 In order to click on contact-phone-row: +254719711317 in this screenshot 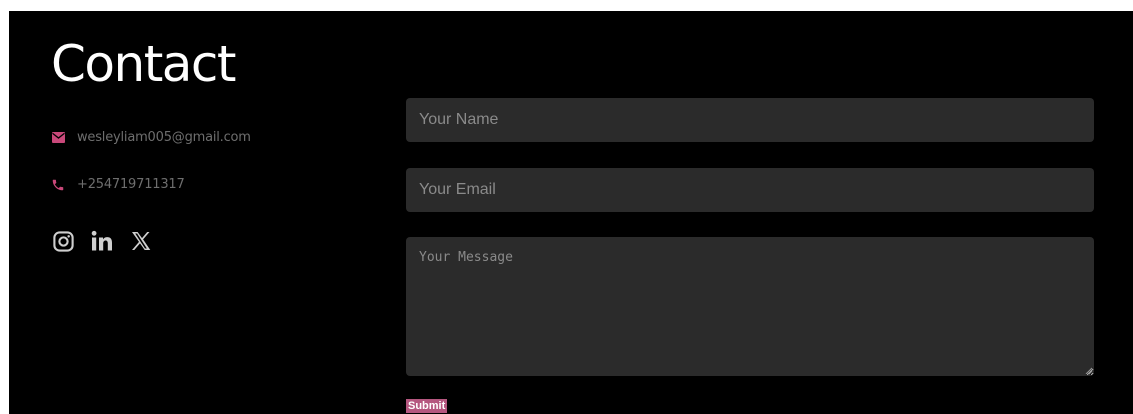, I will do `click(118, 184)`.